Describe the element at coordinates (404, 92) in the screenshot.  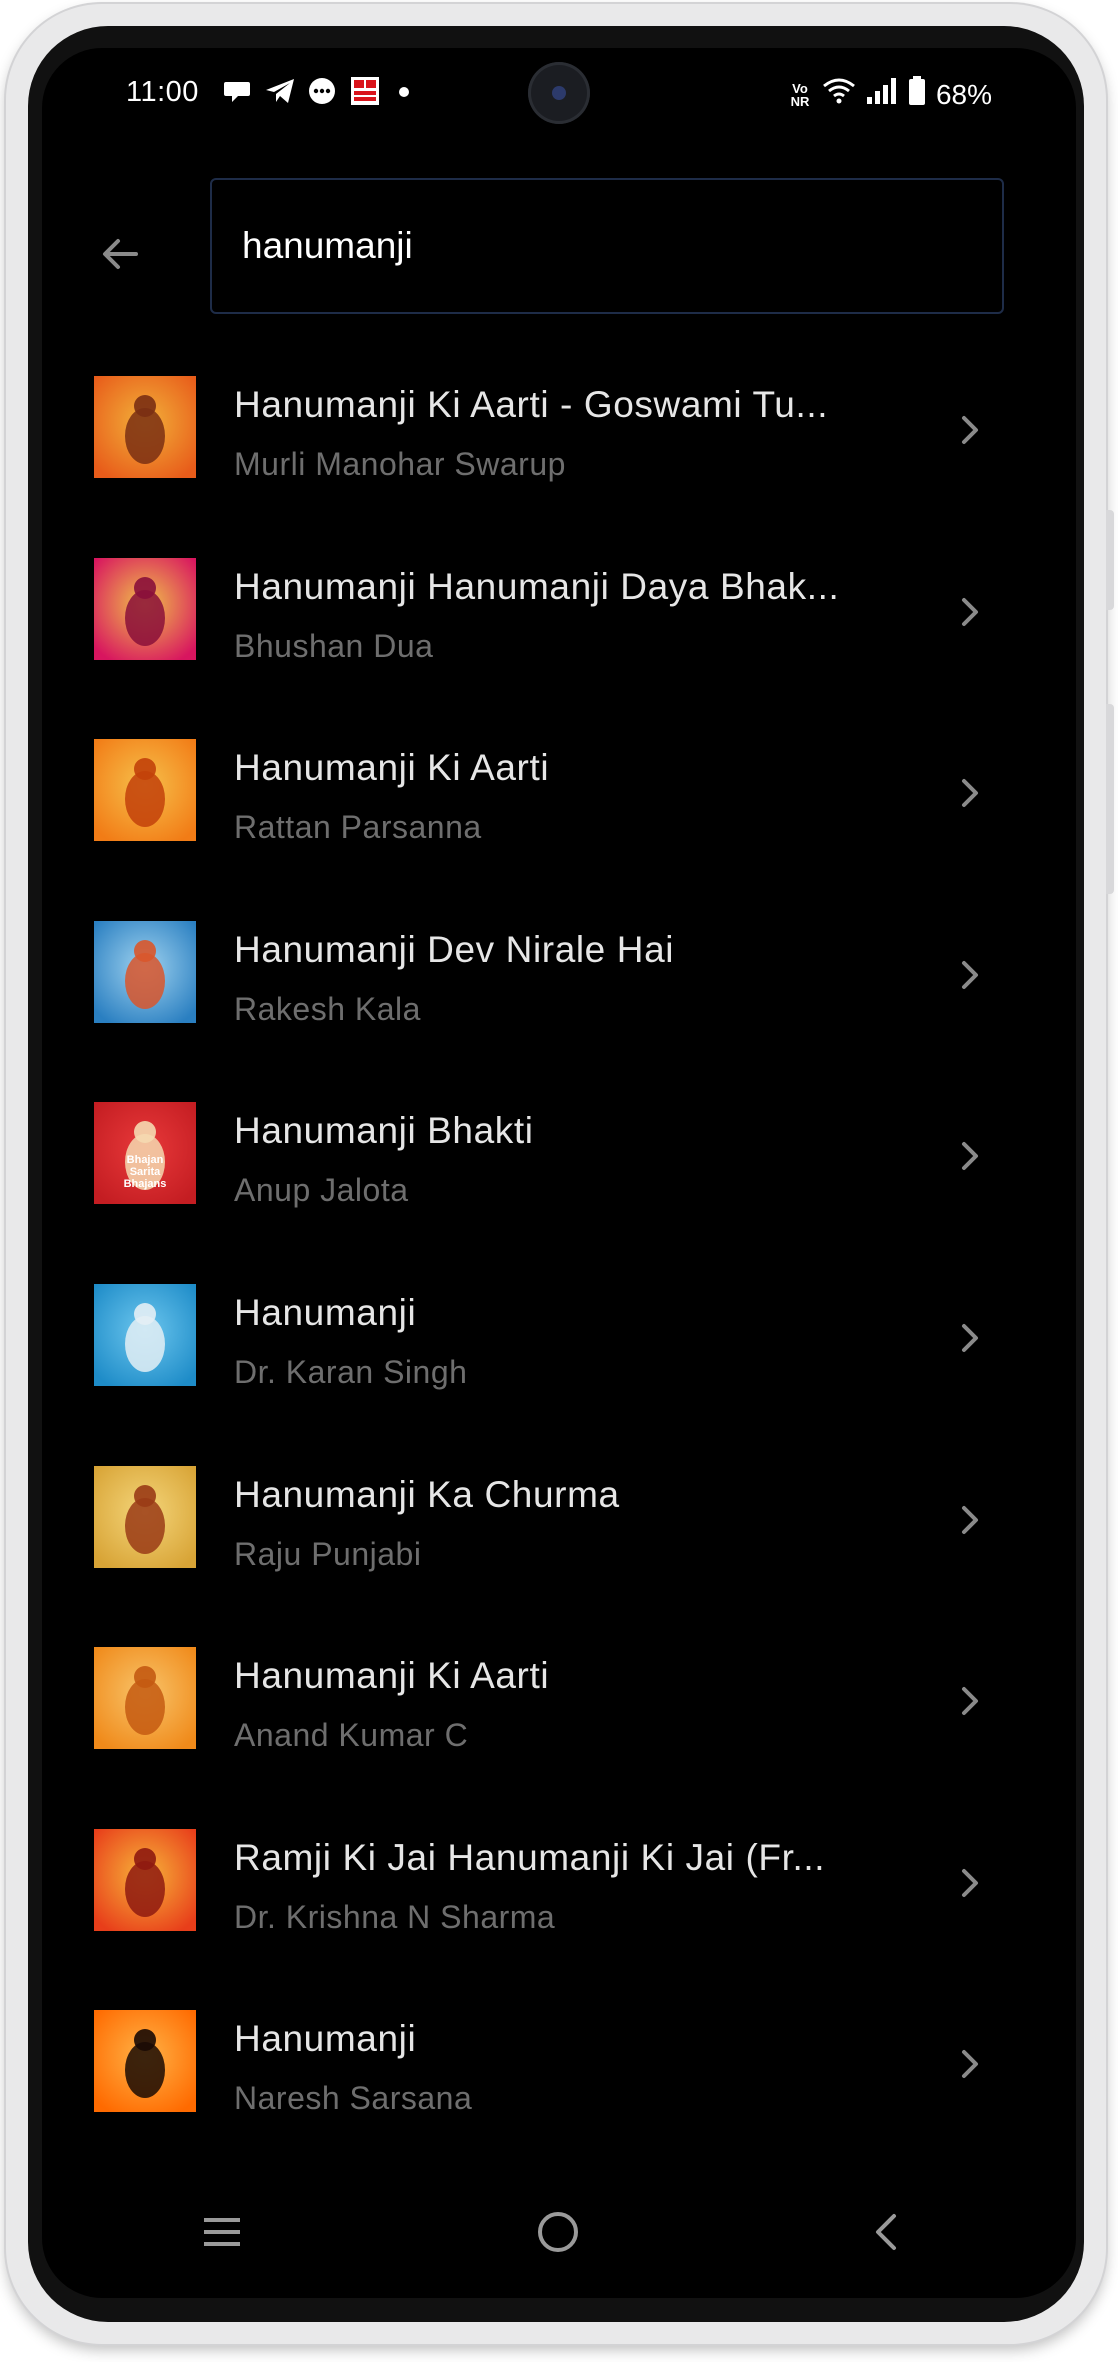
I see `dot-icon` at that location.